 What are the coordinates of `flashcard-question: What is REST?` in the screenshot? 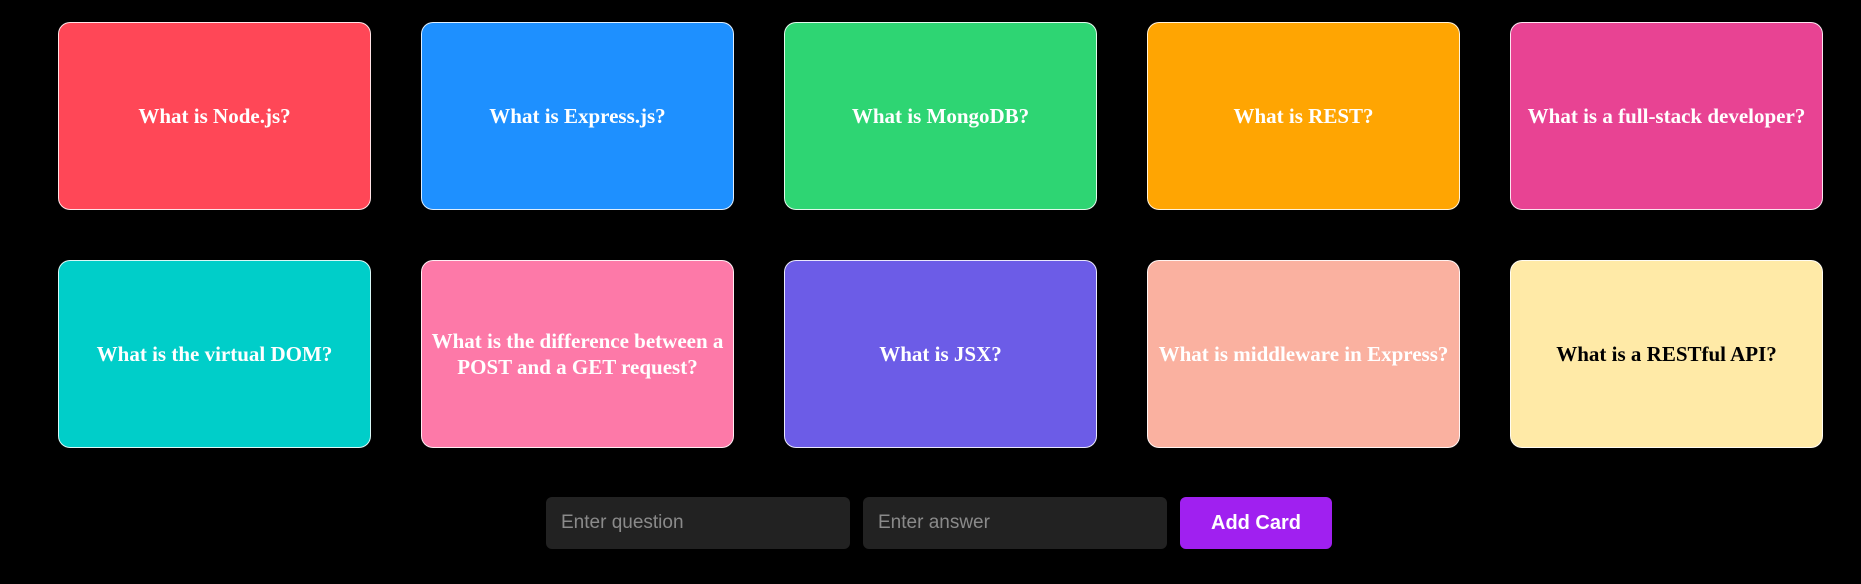 It's located at (1303, 116).